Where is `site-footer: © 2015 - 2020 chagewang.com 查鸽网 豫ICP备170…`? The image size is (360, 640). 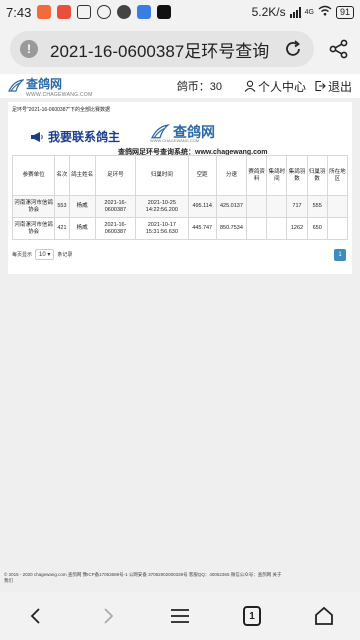
site-footer: © 2015 - 2020 chagewang.com 查鸽网 豫ICP备170… is located at coordinates (180, 582).